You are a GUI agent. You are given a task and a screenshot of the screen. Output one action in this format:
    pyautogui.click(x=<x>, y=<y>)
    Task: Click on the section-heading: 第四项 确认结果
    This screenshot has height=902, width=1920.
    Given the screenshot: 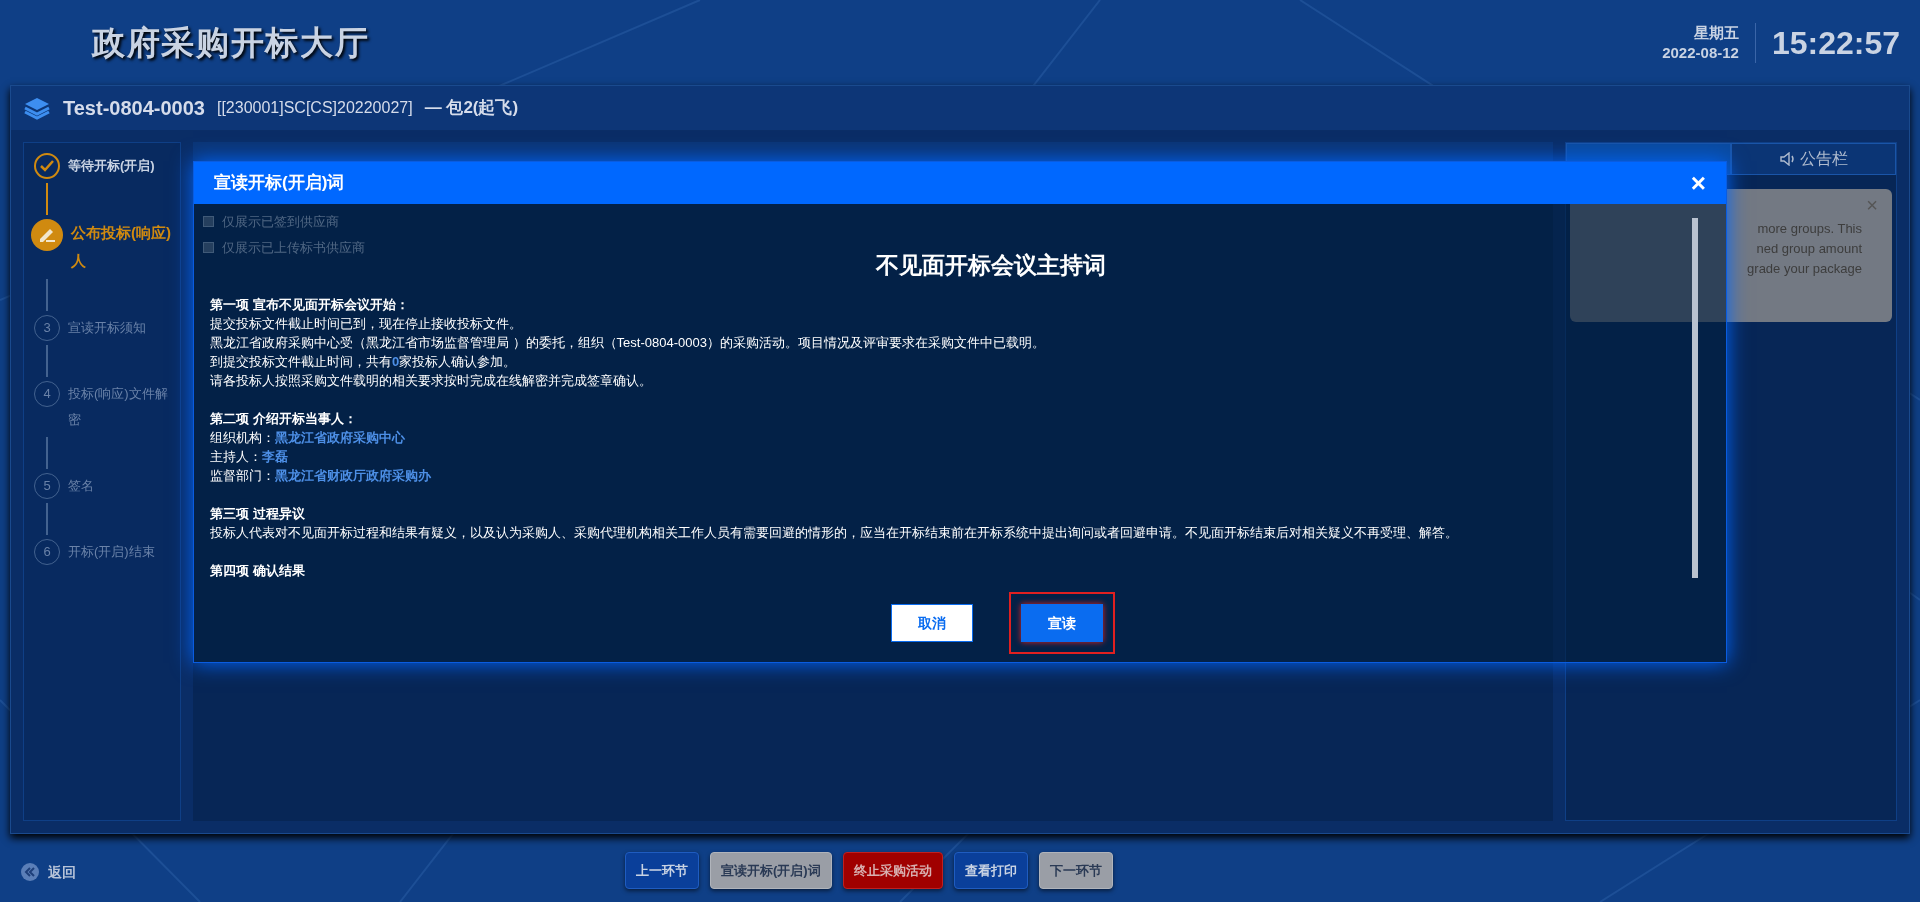 What is the action you would take?
    pyautogui.click(x=258, y=570)
    